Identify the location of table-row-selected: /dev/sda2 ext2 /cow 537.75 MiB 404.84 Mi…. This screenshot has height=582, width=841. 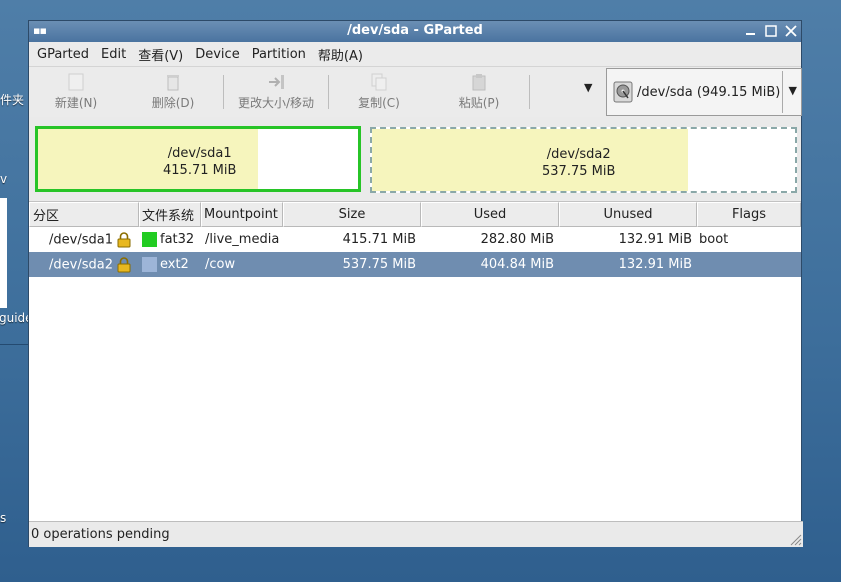
(415, 264).